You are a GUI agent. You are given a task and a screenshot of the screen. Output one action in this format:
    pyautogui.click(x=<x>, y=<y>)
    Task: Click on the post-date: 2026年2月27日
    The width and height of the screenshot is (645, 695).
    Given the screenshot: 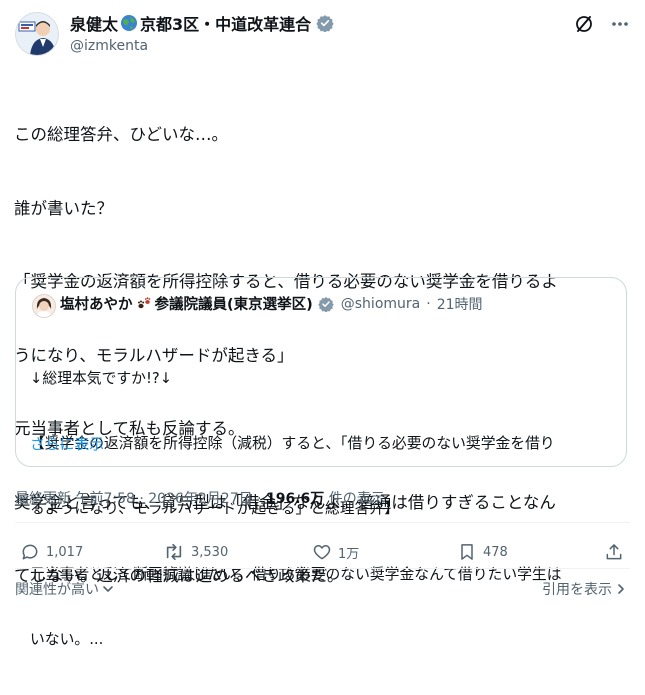 What is the action you would take?
    pyautogui.click(x=200, y=499)
    